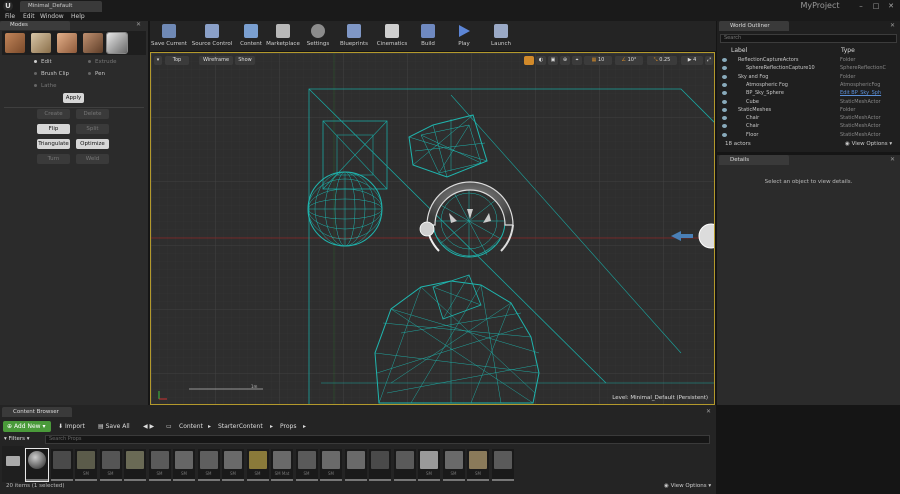 Image resolution: width=900 pixels, height=494 pixels. Describe the element at coordinates (251, 36) in the screenshot. I see `content-button: Content` at that location.